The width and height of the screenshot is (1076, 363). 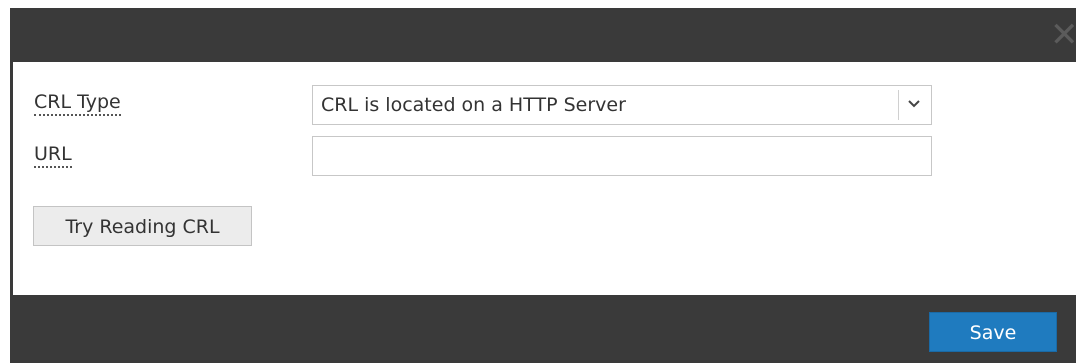 I want to click on save-button: Save, so click(x=993, y=332).